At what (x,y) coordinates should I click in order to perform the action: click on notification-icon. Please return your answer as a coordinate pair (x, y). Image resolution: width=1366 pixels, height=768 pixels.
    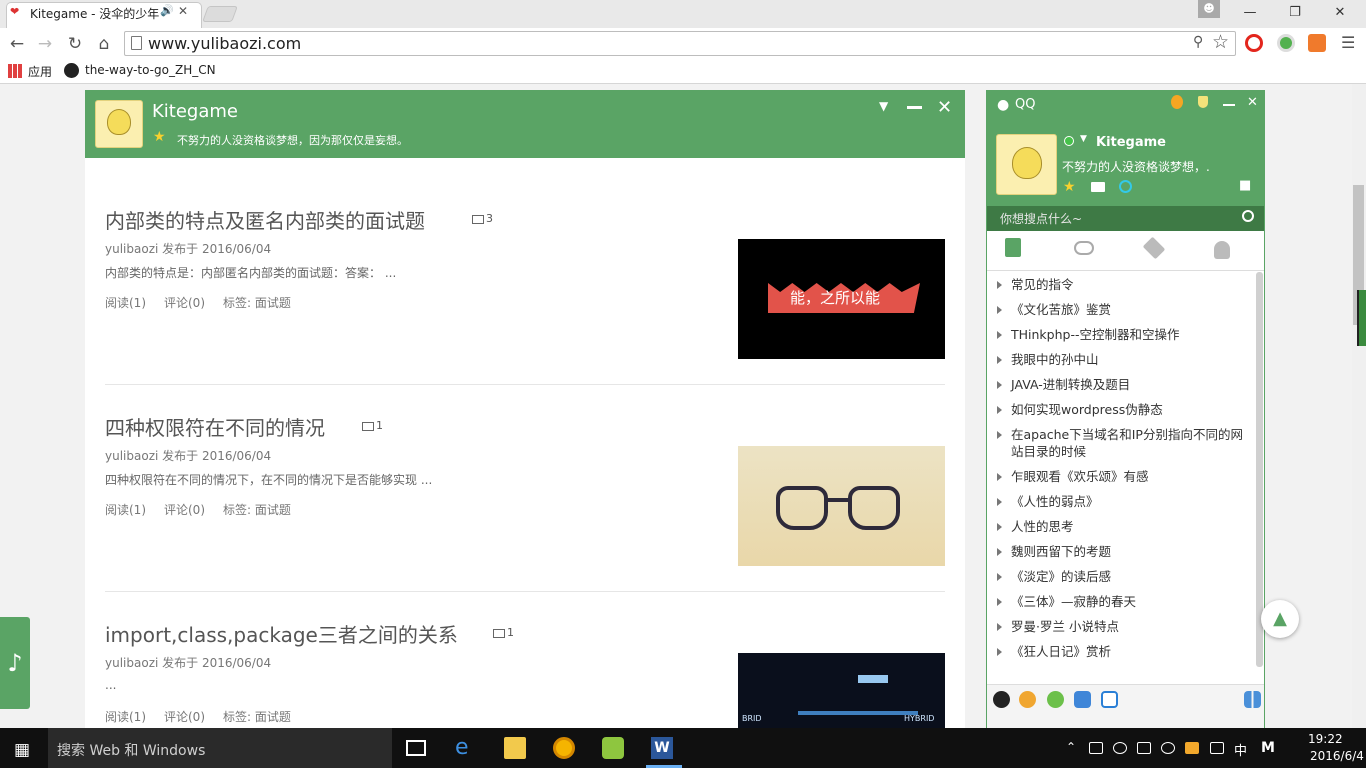
    Looking at the image, I should click on (1217, 748).